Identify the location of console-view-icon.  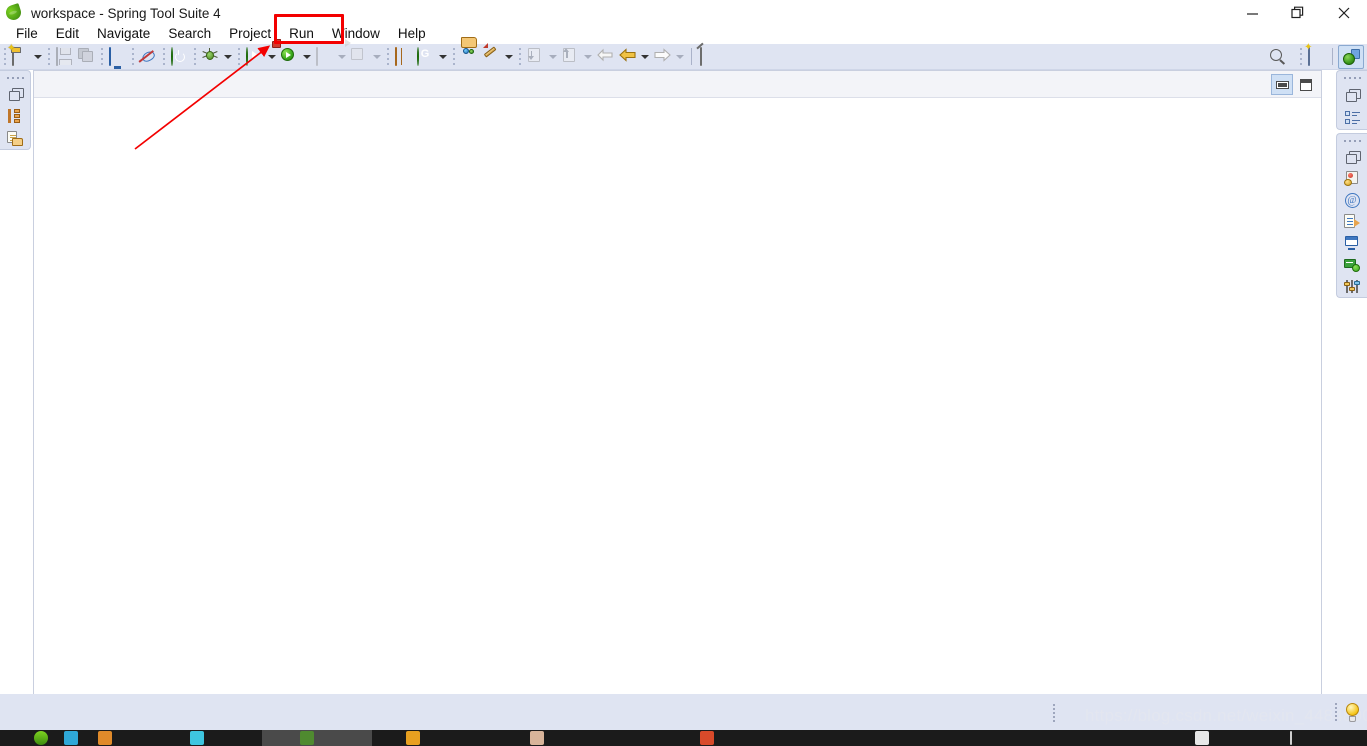
(1352, 243).